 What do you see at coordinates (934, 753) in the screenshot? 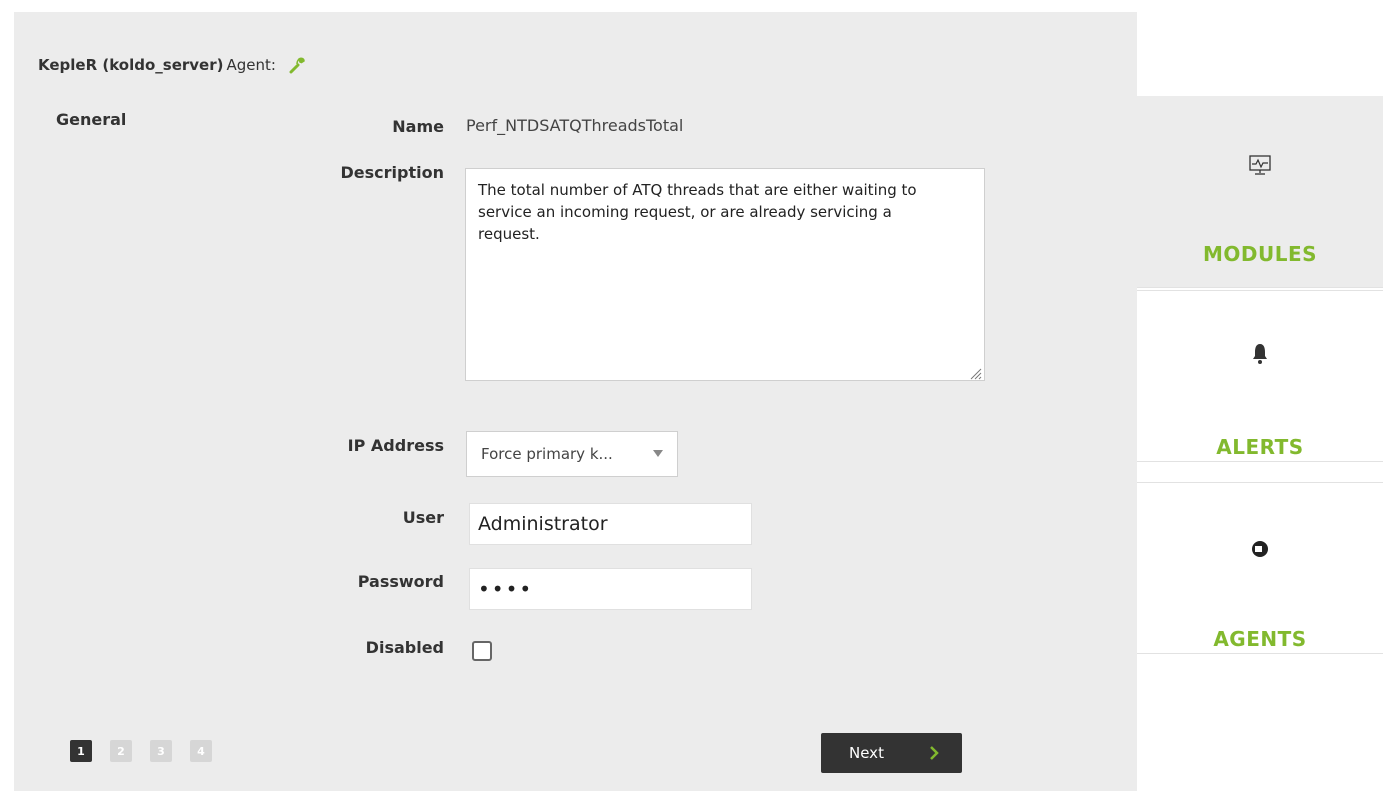
I see `chevron-right-icon` at bounding box center [934, 753].